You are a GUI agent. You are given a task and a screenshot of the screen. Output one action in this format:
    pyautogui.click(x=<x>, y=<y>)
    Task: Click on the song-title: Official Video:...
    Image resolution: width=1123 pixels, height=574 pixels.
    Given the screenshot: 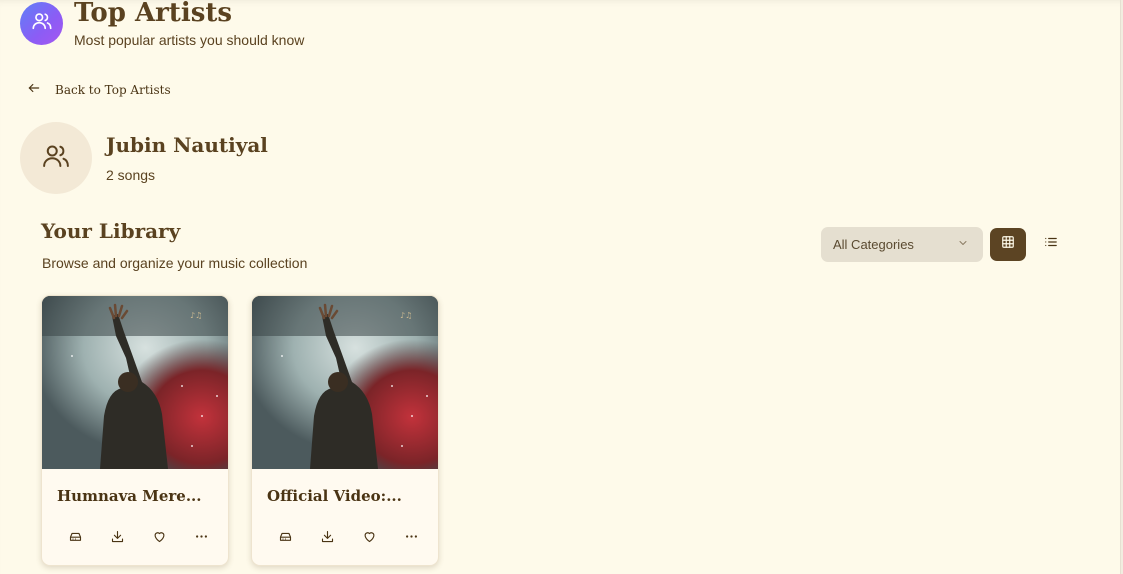 What is the action you would take?
    pyautogui.click(x=334, y=496)
    